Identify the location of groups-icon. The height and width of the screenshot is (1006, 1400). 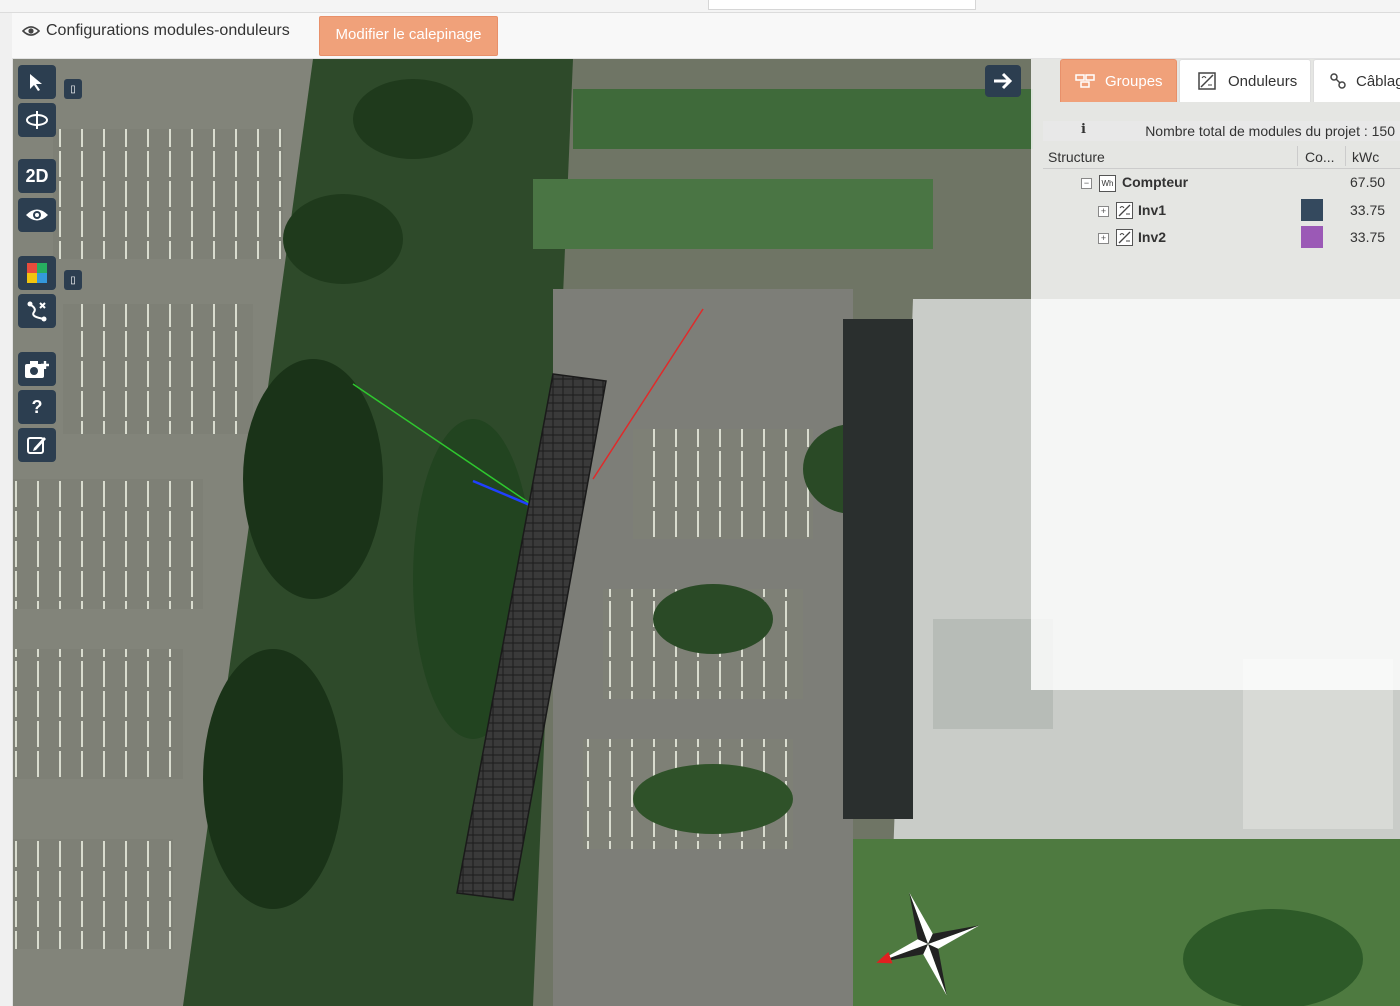
(1085, 81).